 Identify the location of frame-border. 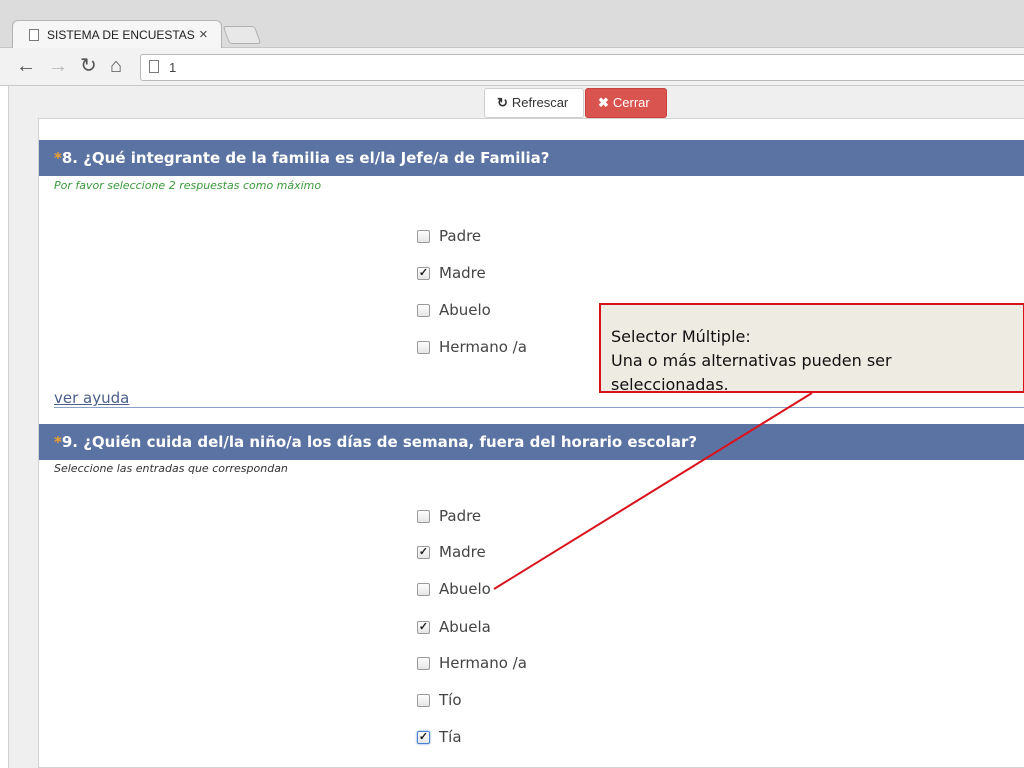
(8, 427).